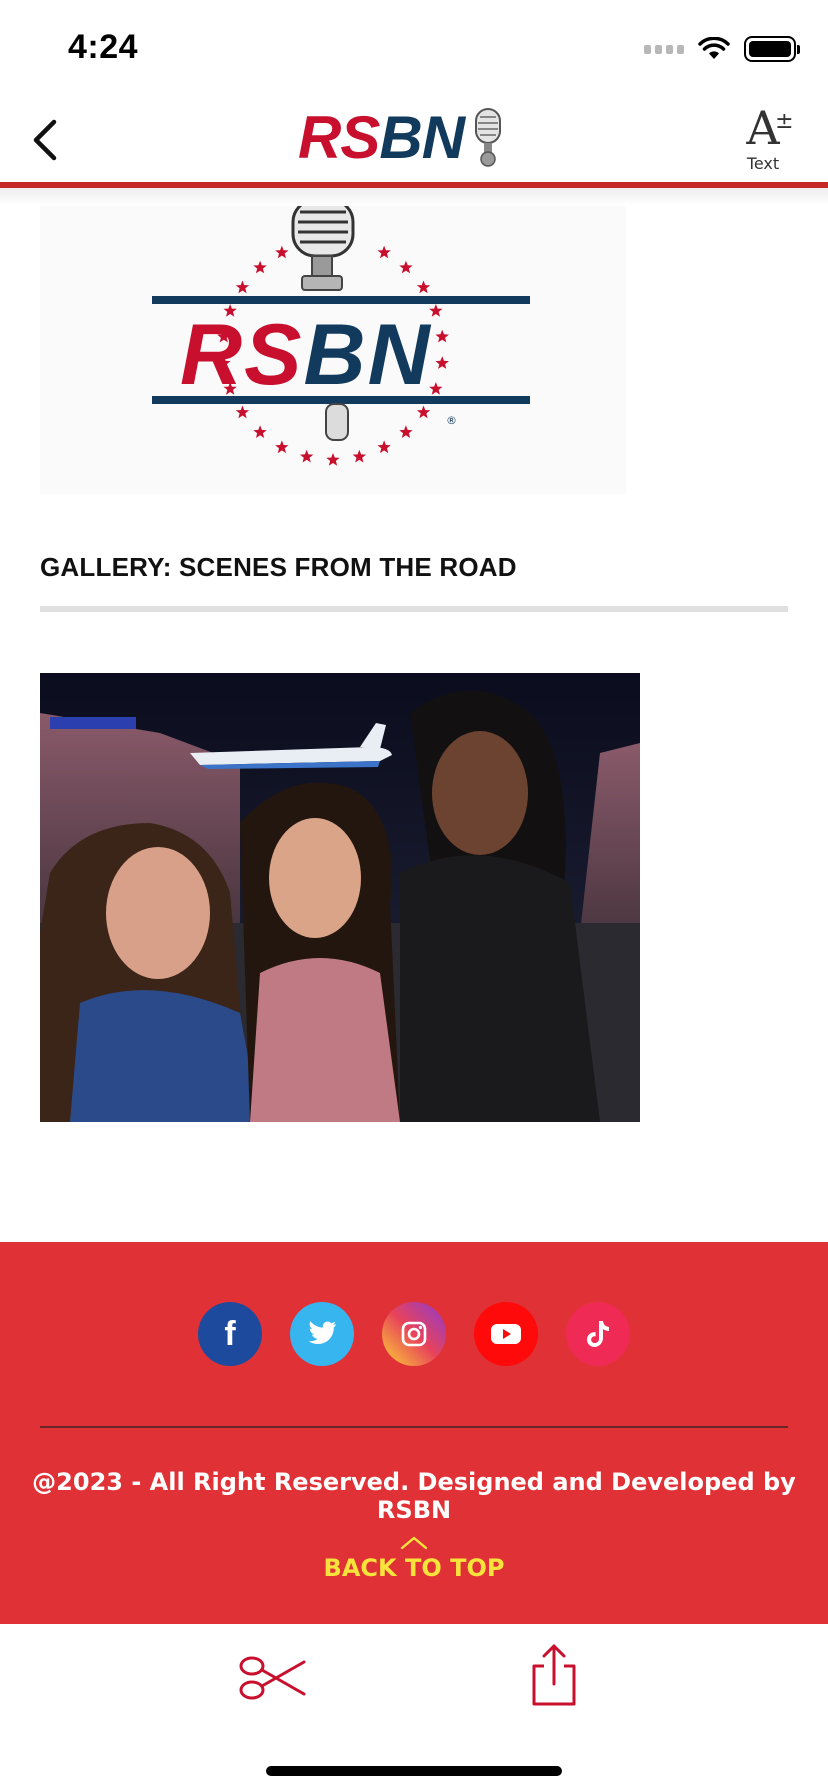  I want to click on chevron-up-icon, so click(414, 1543).